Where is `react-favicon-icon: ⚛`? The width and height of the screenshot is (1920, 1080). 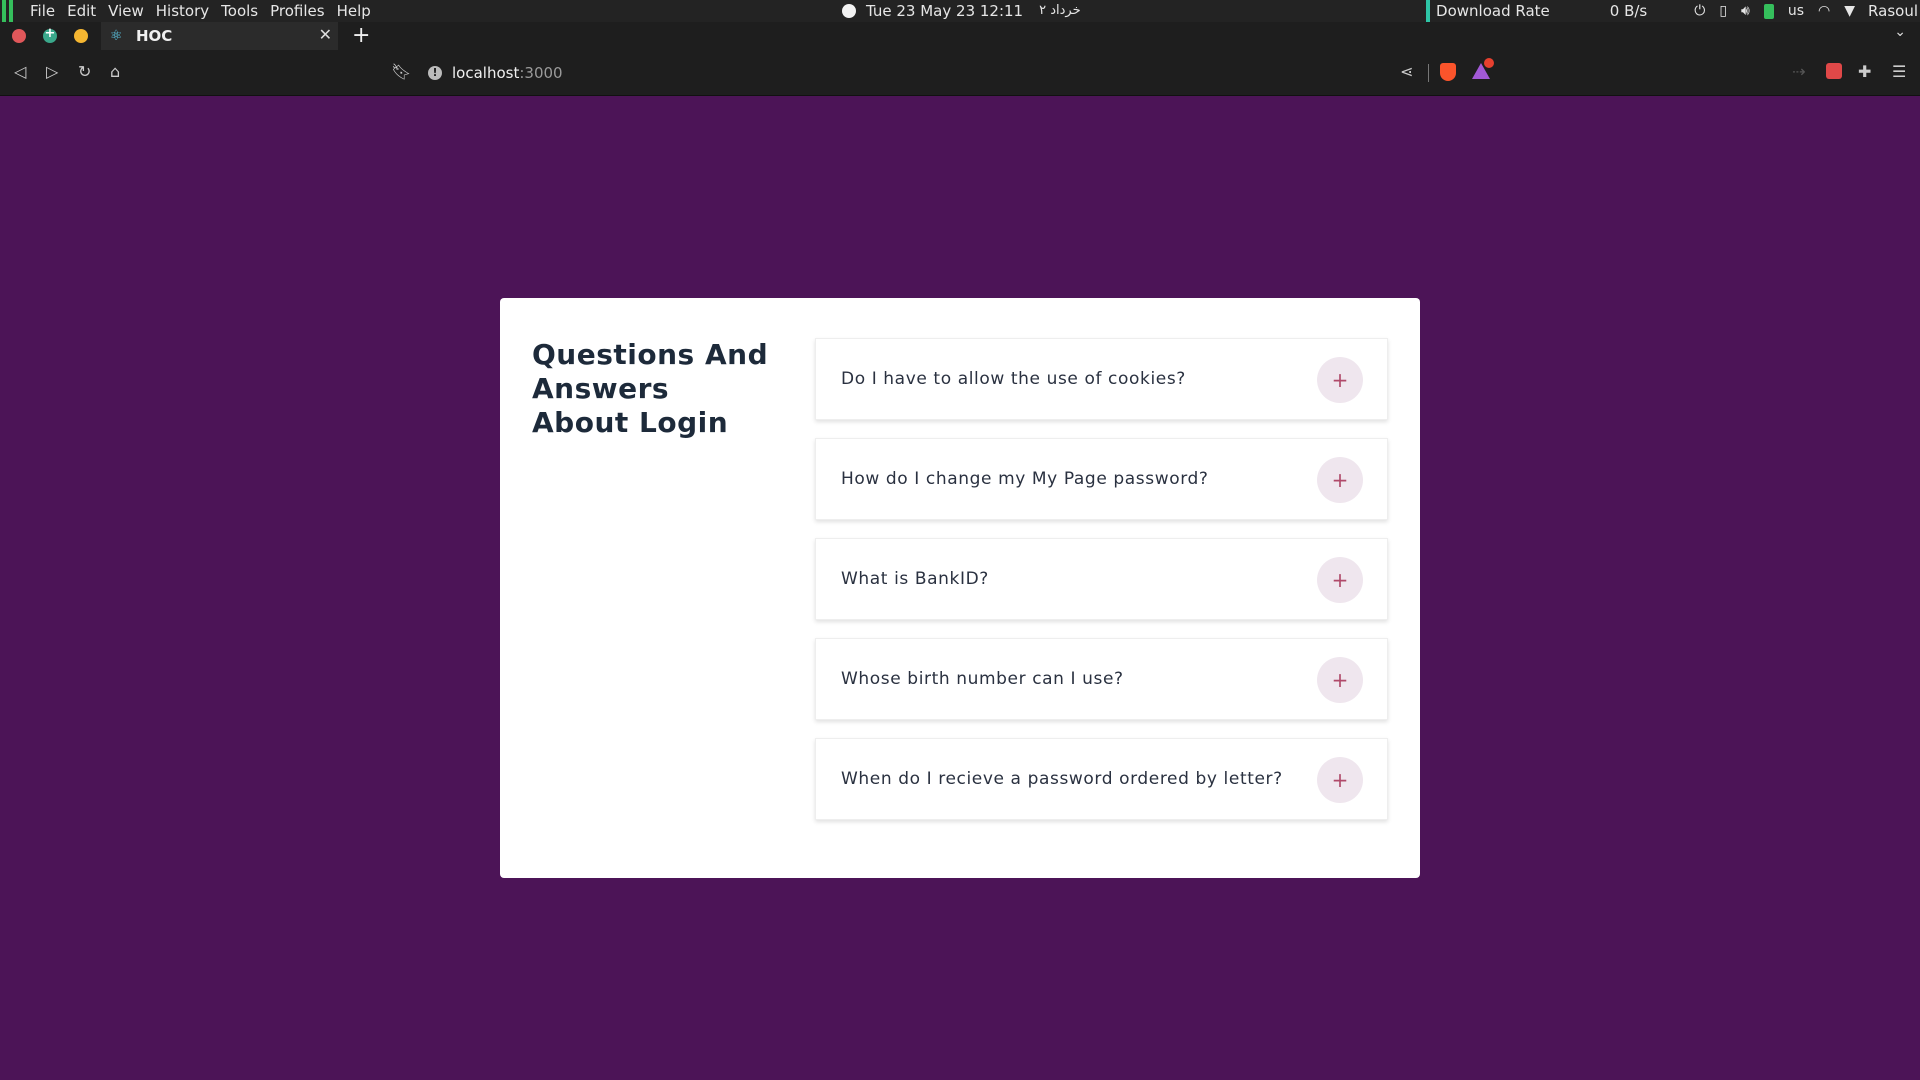
react-favicon-icon: ⚛ is located at coordinates (116, 36).